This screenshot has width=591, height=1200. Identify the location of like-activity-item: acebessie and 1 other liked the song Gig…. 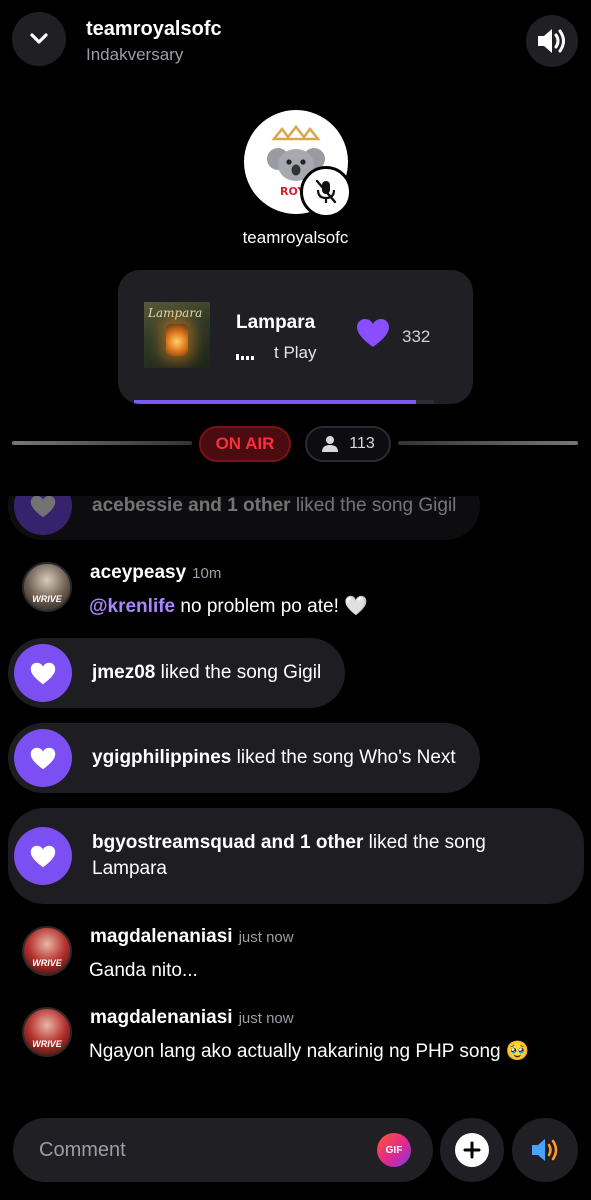
(244, 518).